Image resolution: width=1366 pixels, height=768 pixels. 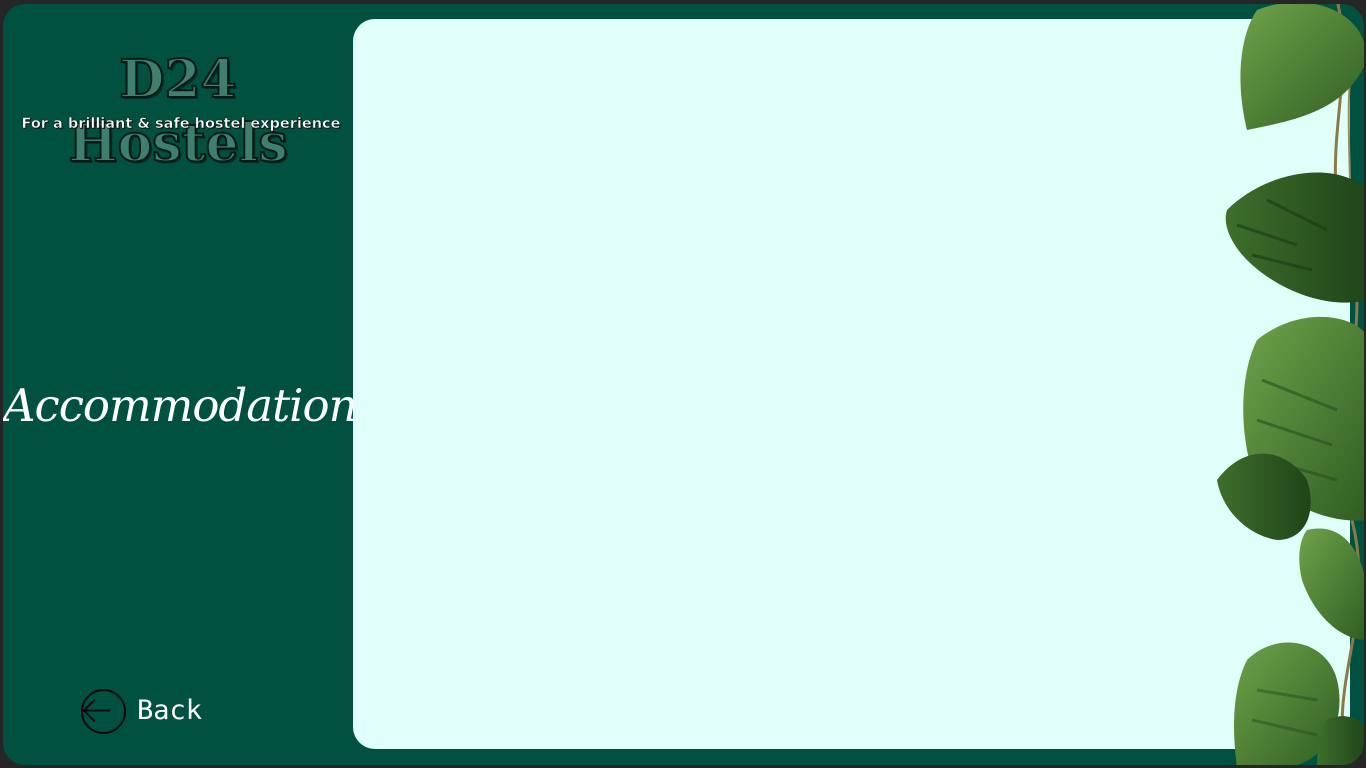 What do you see at coordinates (191, 405) in the screenshot?
I see `section-title: Accommodations` at bounding box center [191, 405].